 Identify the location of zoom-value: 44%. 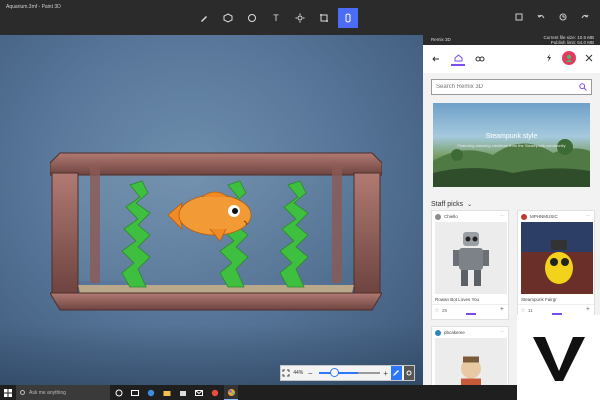
(298, 373).